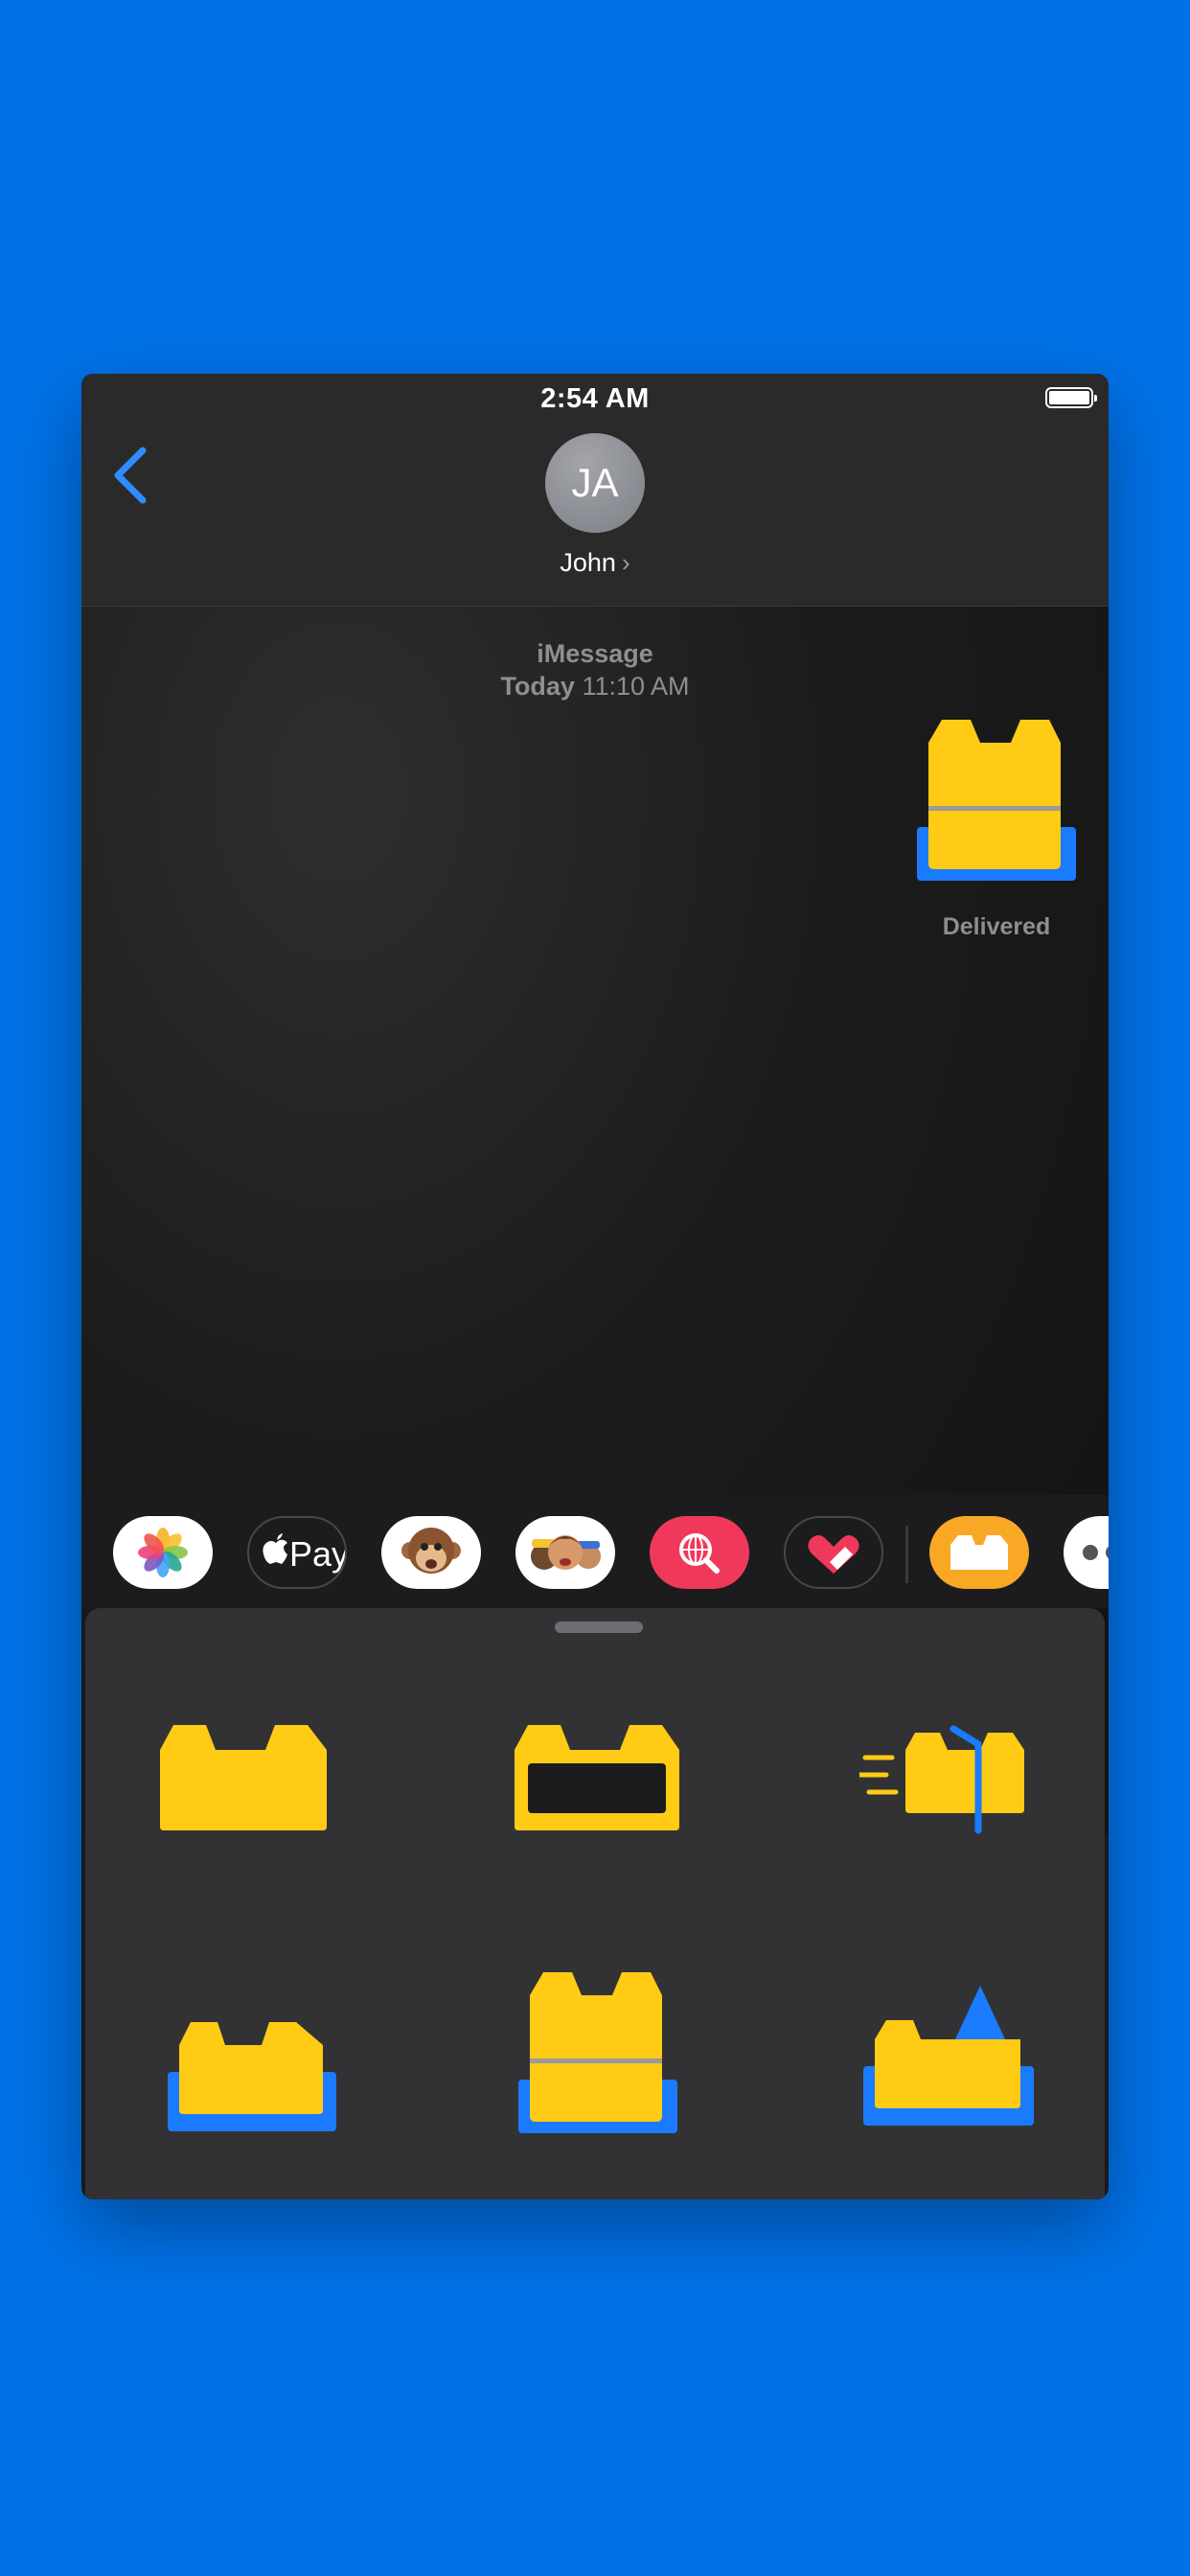  I want to click on chevron-right-icon: ›, so click(625, 562).